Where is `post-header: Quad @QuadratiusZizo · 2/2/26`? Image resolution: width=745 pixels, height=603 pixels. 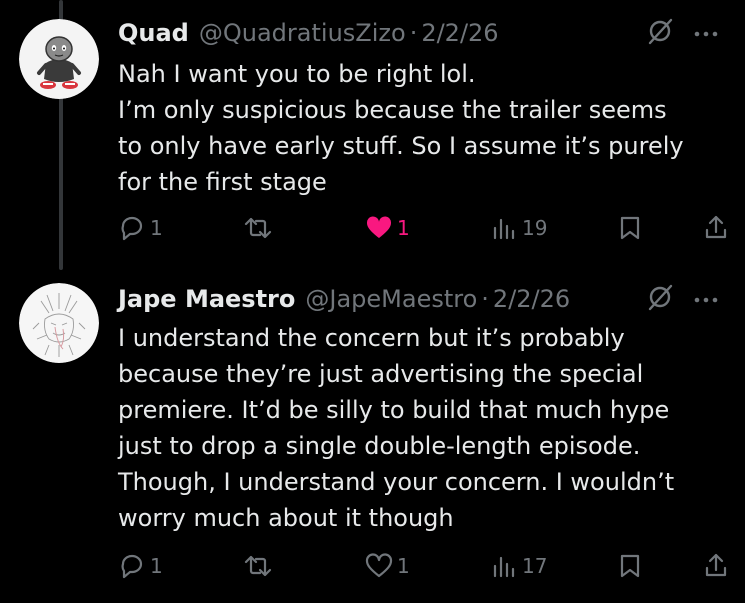
post-header: Quad @QuadratiusZizo · 2/2/26 is located at coordinates (308, 33).